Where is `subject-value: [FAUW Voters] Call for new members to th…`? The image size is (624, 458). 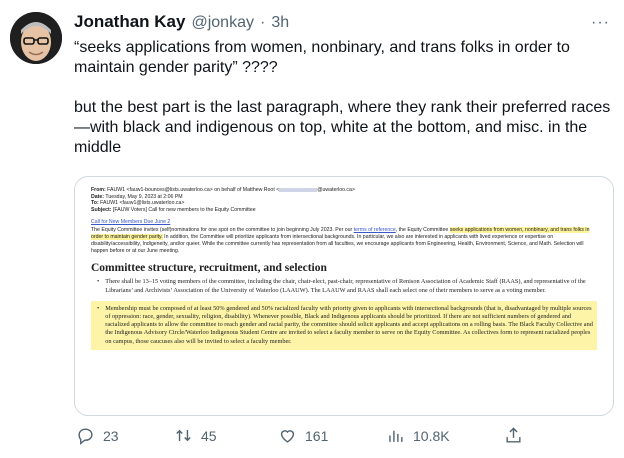
subject-value: [FAUW Voters] Call for new members to th… is located at coordinates (184, 209).